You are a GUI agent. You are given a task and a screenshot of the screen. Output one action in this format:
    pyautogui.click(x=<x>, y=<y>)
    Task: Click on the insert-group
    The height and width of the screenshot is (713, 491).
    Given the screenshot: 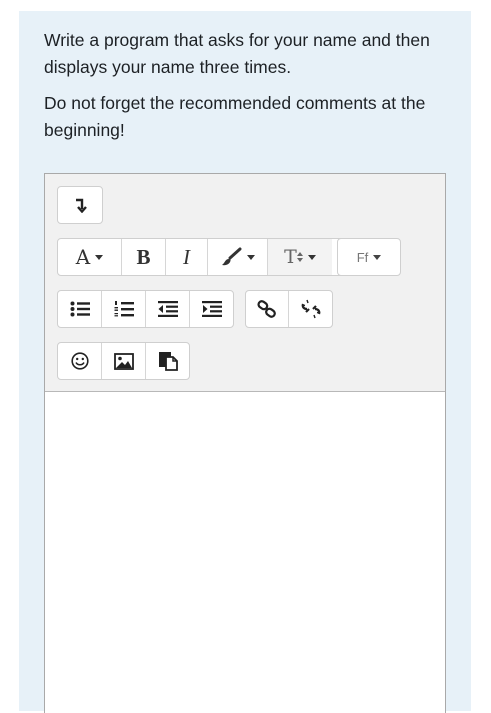 What is the action you would take?
    pyautogui.click(x=123, y=361)
    